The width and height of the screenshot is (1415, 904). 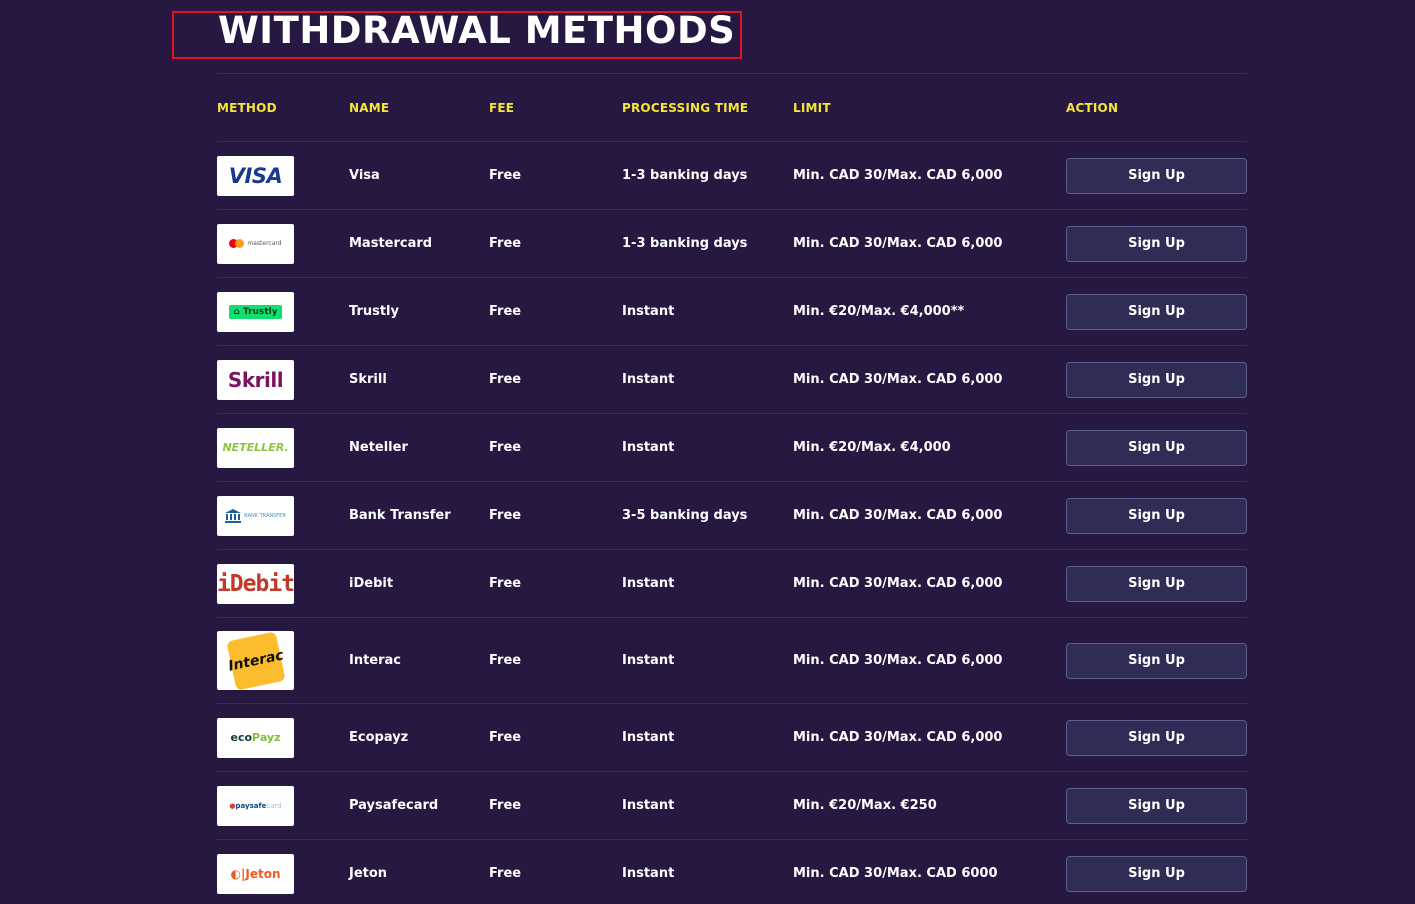 I want to click on method-limit: Min. €20/Max. €4,000, so click(x=872, y=447).